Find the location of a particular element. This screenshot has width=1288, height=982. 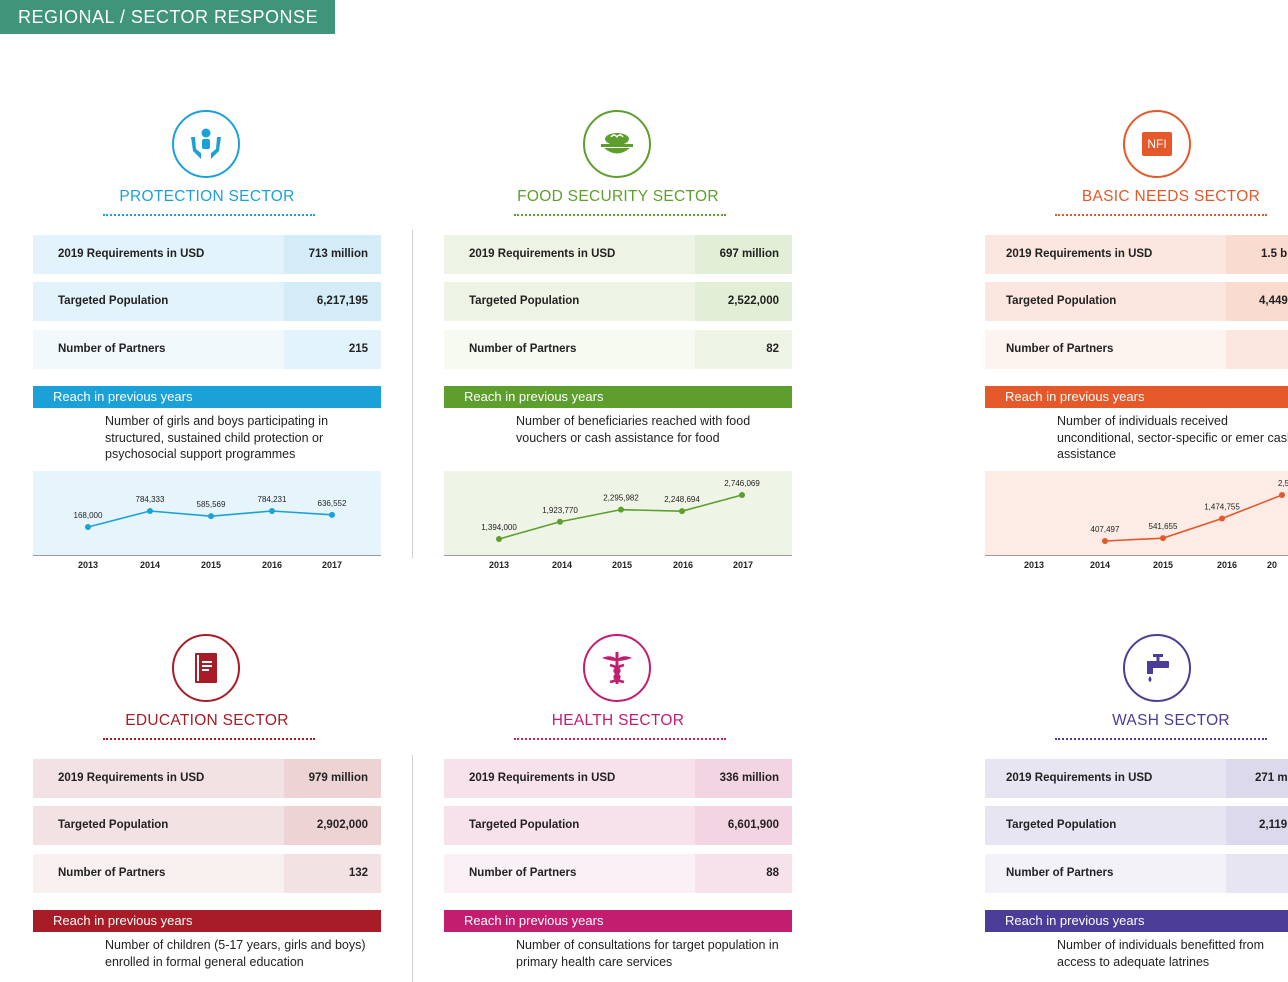

data-label: 2,746,069 is located at coordinates (742, 483).